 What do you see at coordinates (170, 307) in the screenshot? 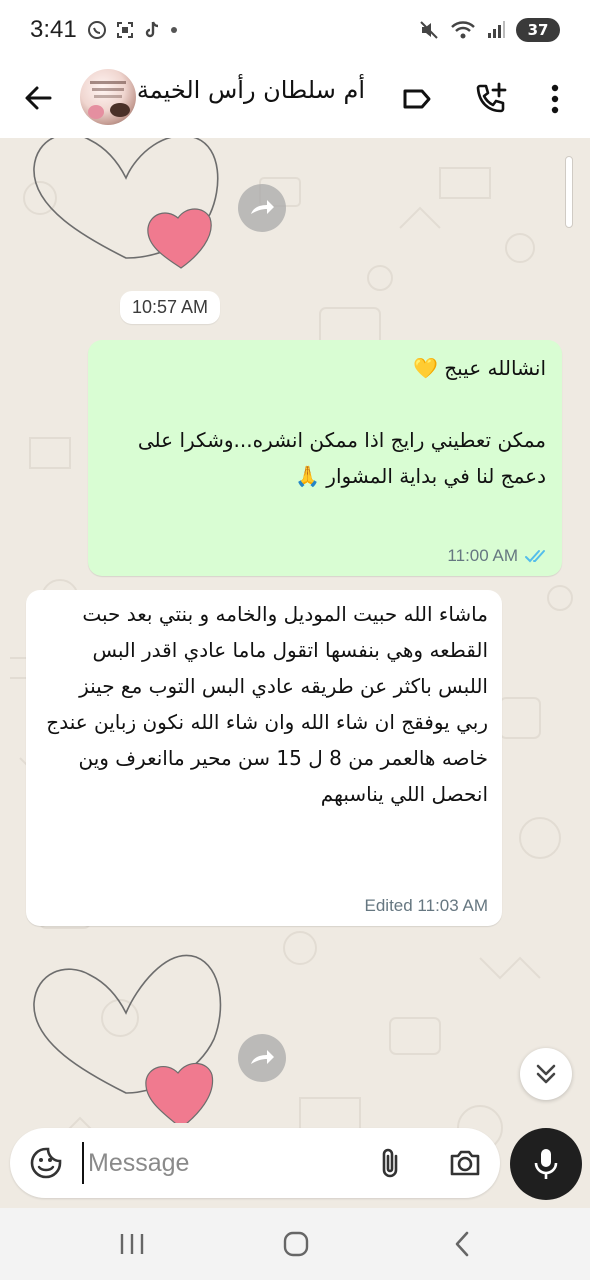
I see `sticker-timestamp: 10:57 AM` at bounding box center [170, 307].